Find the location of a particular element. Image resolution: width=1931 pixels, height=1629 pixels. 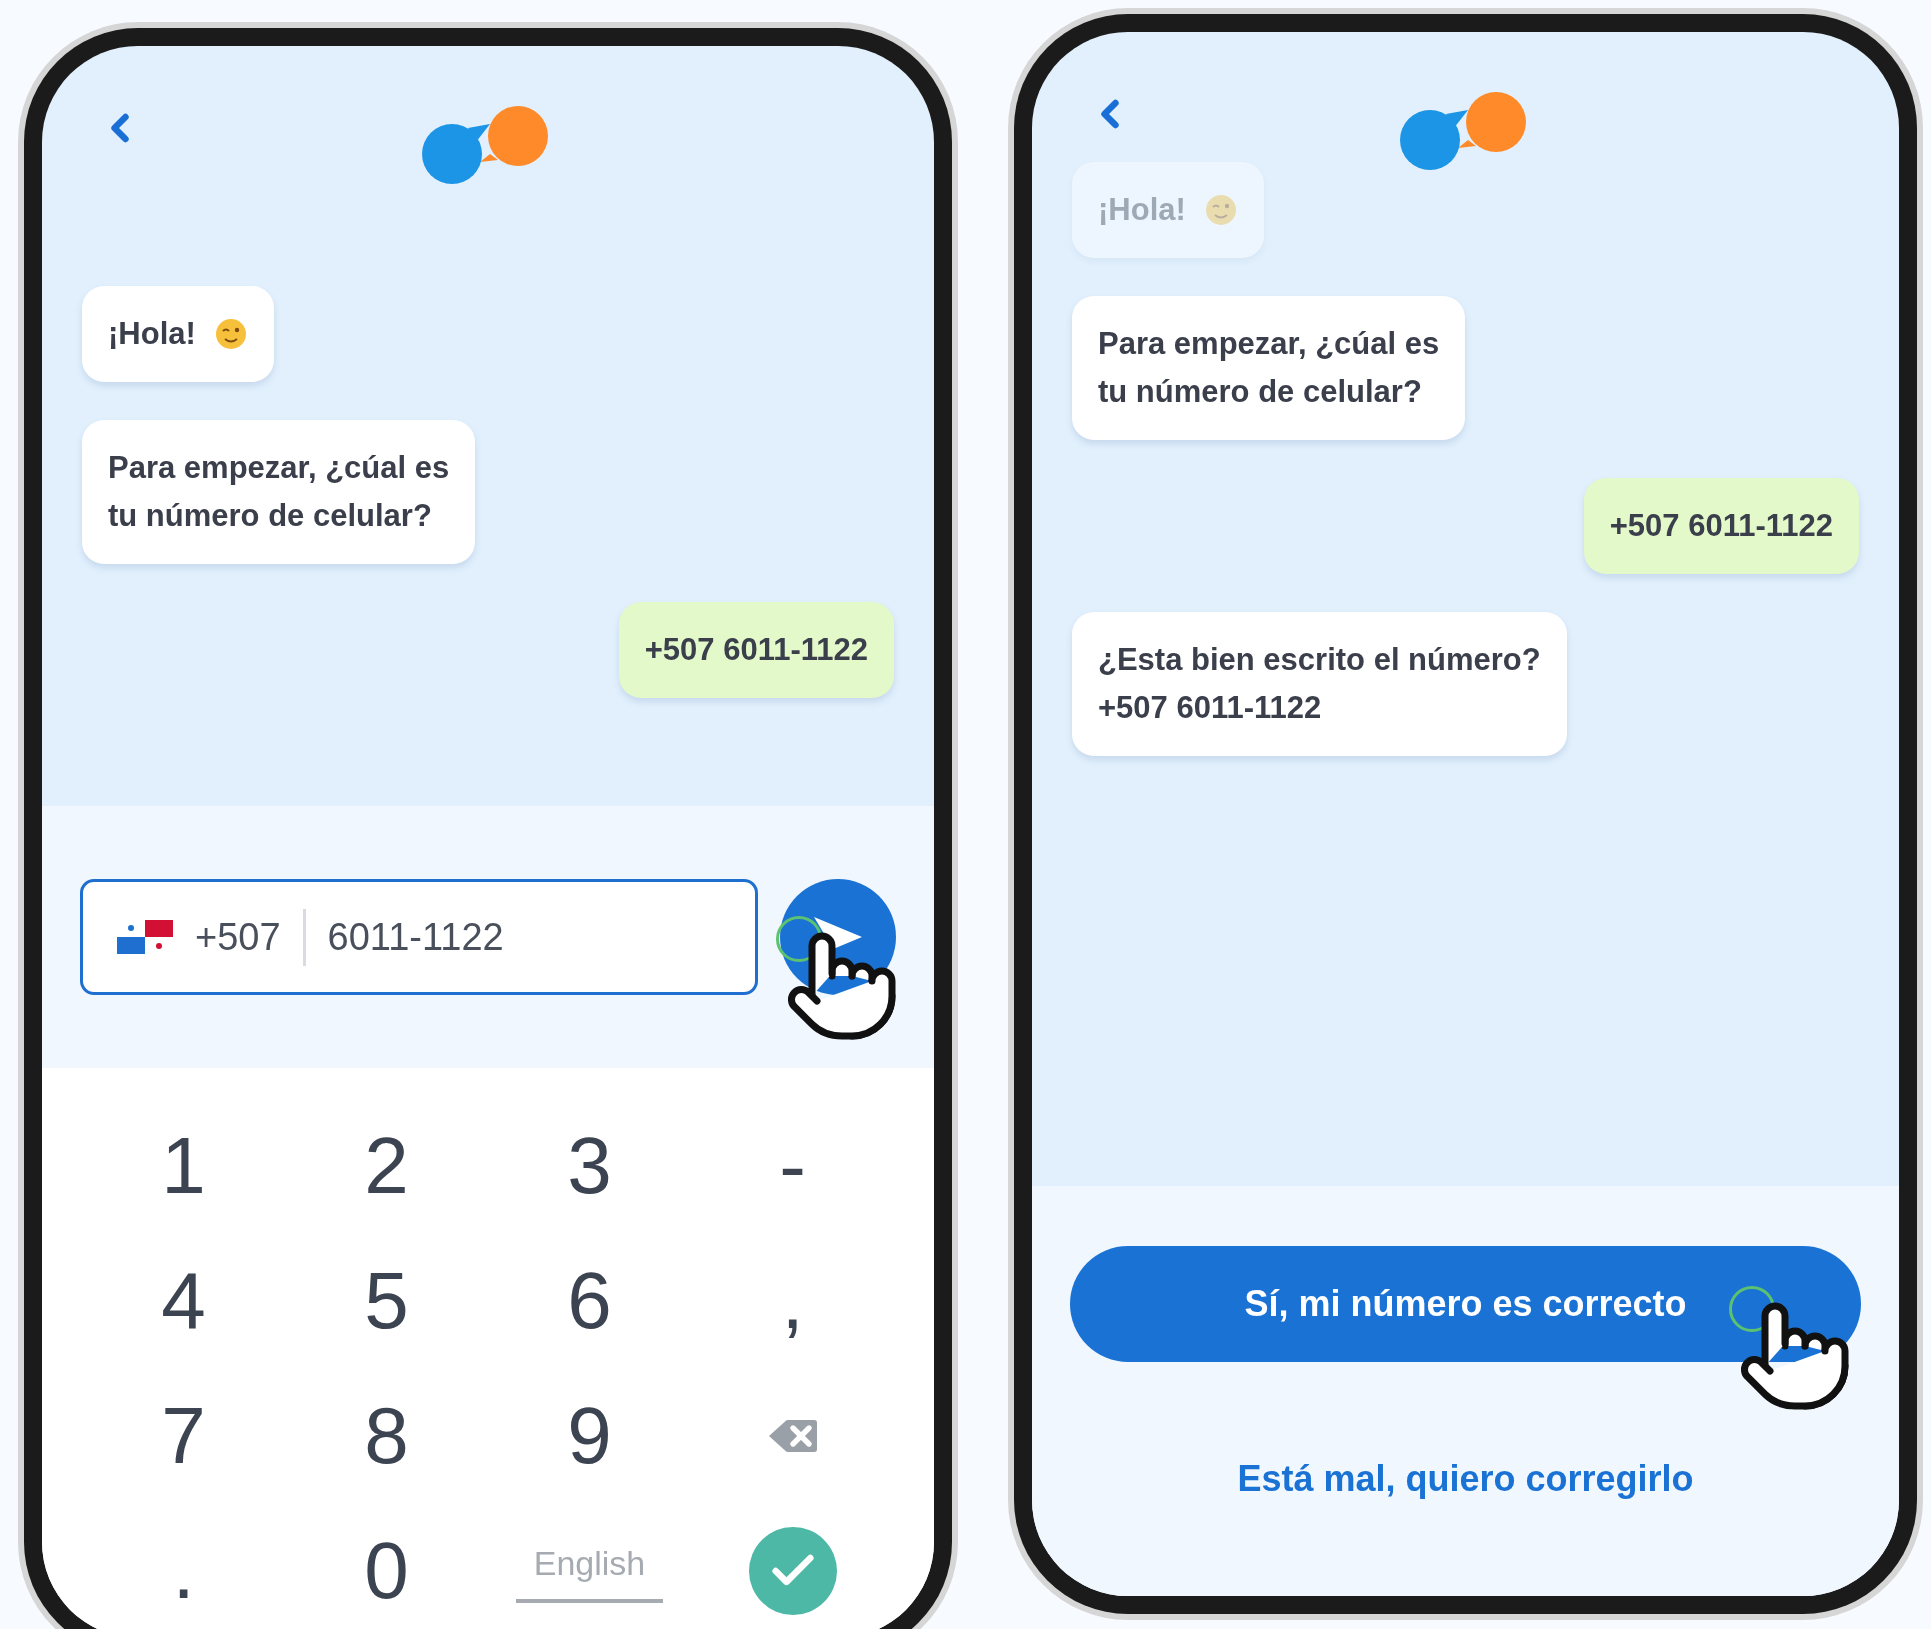

keypad-key: 3 is located at coordinates (589, 1165).